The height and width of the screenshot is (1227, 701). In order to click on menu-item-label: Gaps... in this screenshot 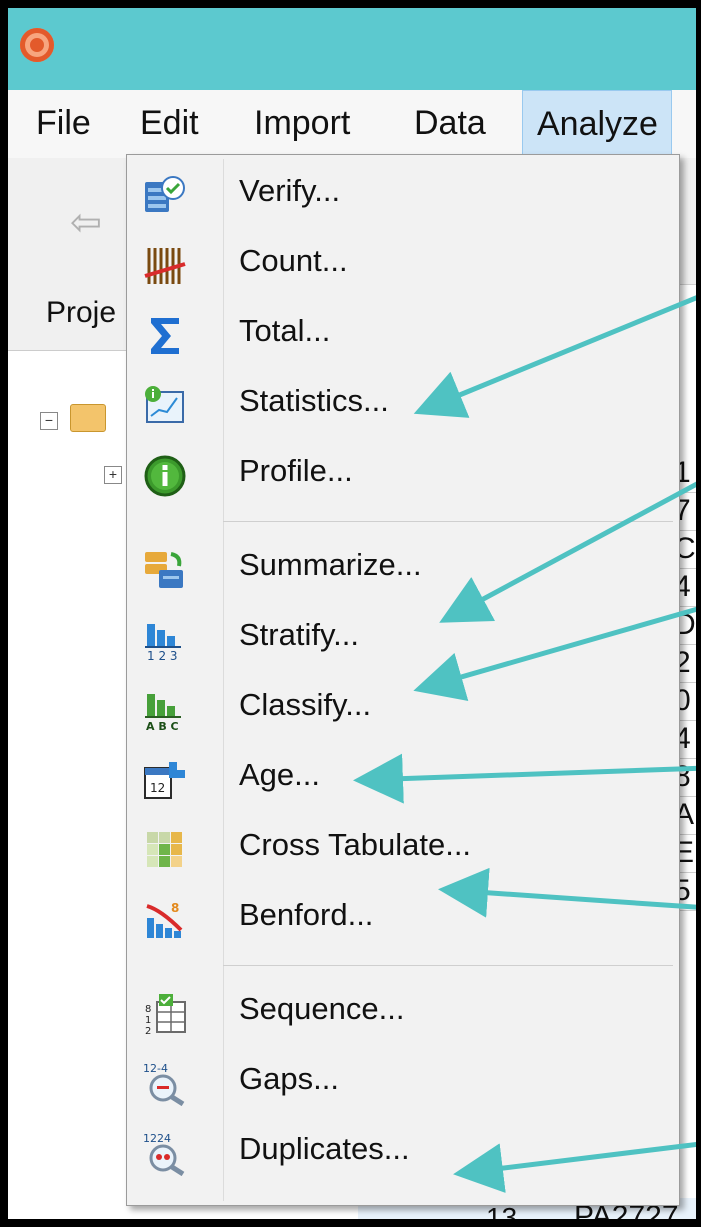, I will do `click(289, 1078)`.